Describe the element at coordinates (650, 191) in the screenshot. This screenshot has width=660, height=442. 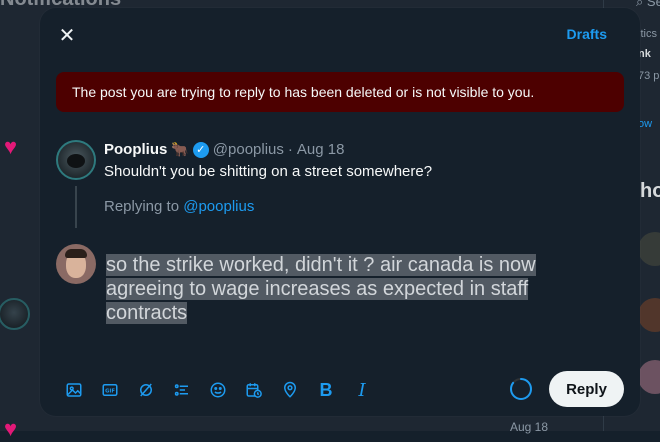
I see `background-heading: ho` at that location.